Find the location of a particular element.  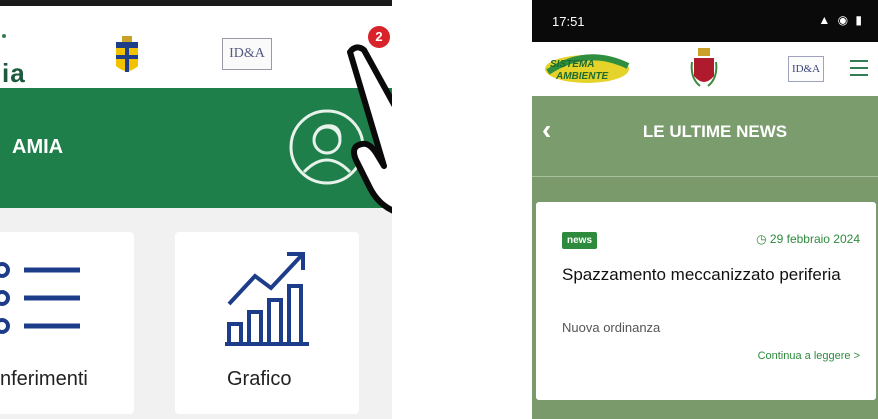

tile-grafico: Grafico is located at coordinates (267, 323).